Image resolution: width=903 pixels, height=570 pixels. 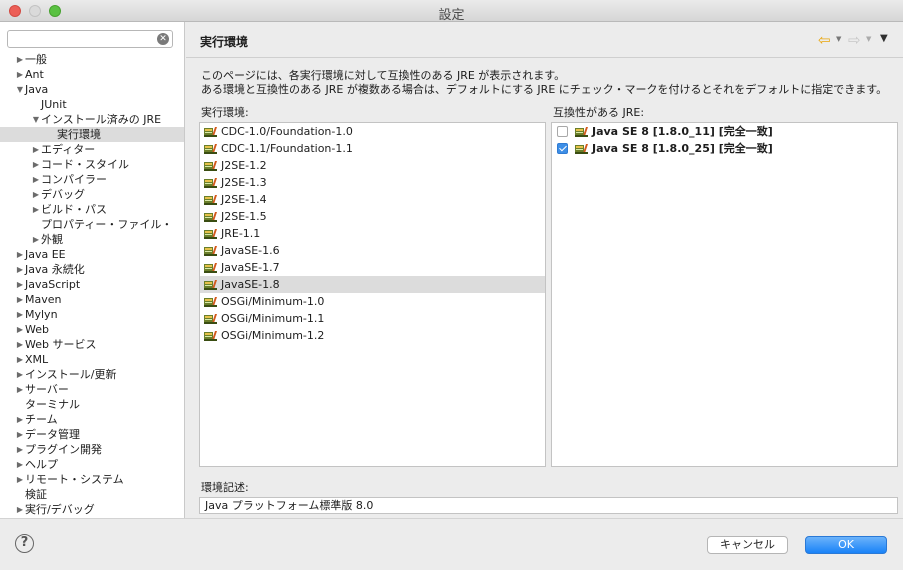 I want to click on environment-row: J2SE-1.4, so click(x=372, y=199).